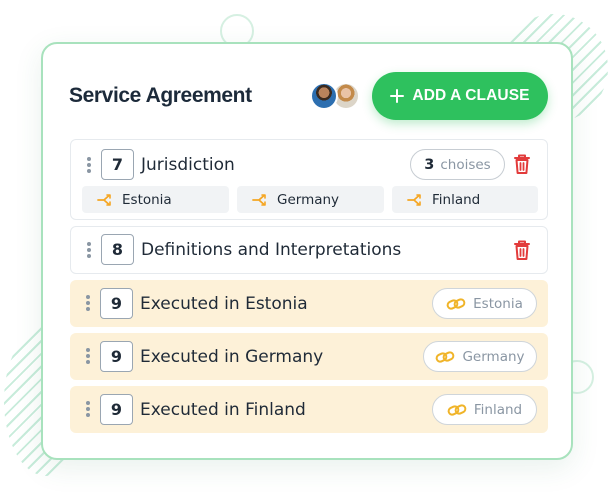 This screenshot has height=502, width=614. I want to click on clause-title: Jurisdiction, so click(188, 165).